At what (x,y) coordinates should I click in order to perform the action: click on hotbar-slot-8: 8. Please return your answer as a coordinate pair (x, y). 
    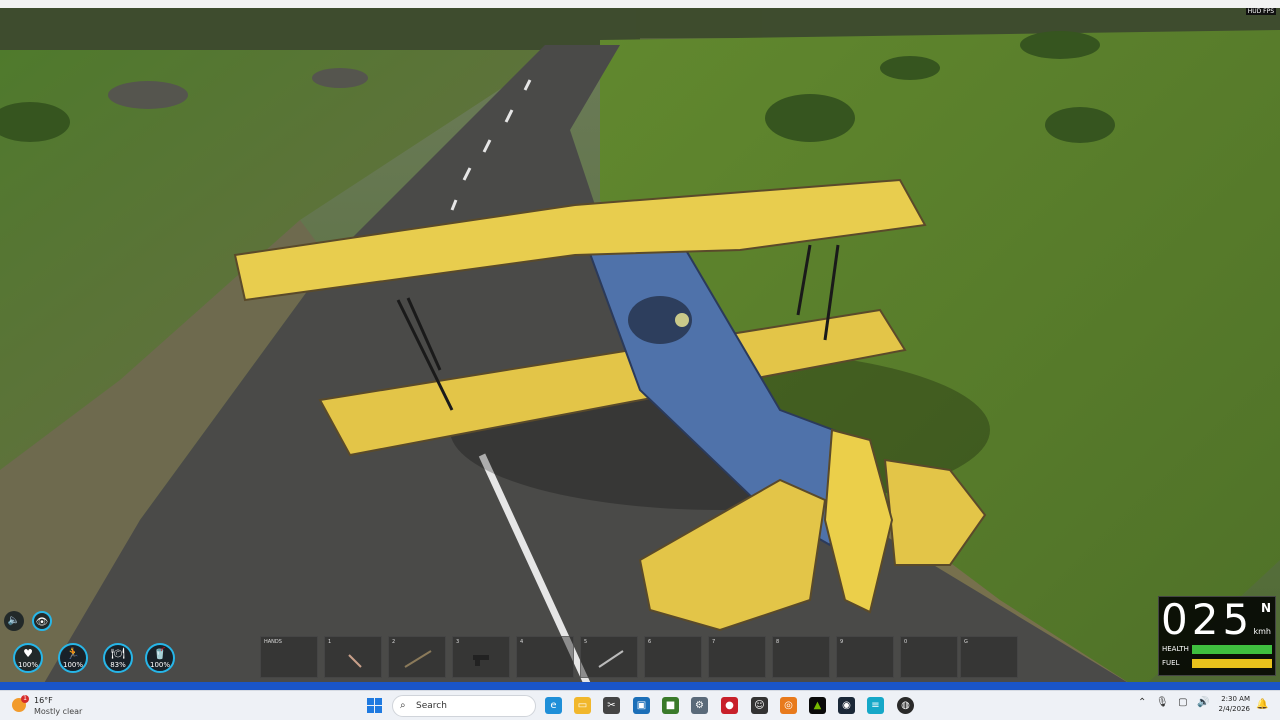
    Looking at the image, I should click on (801, 657).